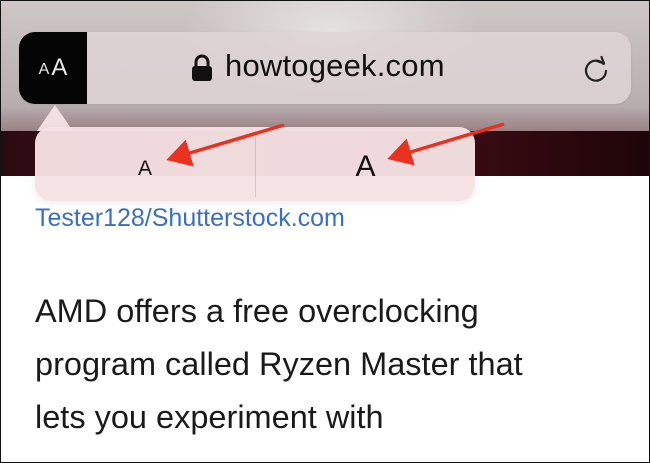 This screenshot has height=463, width=650. Describe the element at coordinates (279, 364) in the screenshot. I see `paragraph-line: program called Ryzen Master that` at that location.